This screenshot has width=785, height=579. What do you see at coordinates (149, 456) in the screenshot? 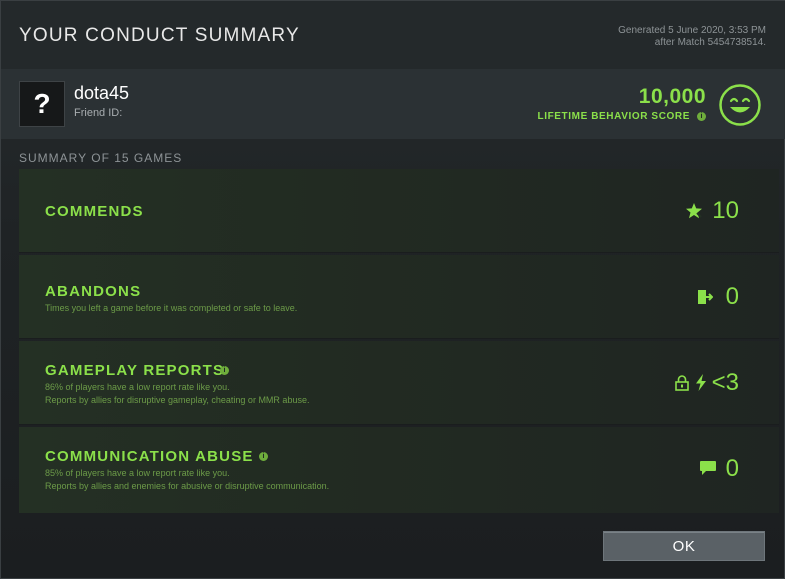
I see `communication-abuse-title: COMMUNICATION ABUSE` at bounding box center [149, 456].